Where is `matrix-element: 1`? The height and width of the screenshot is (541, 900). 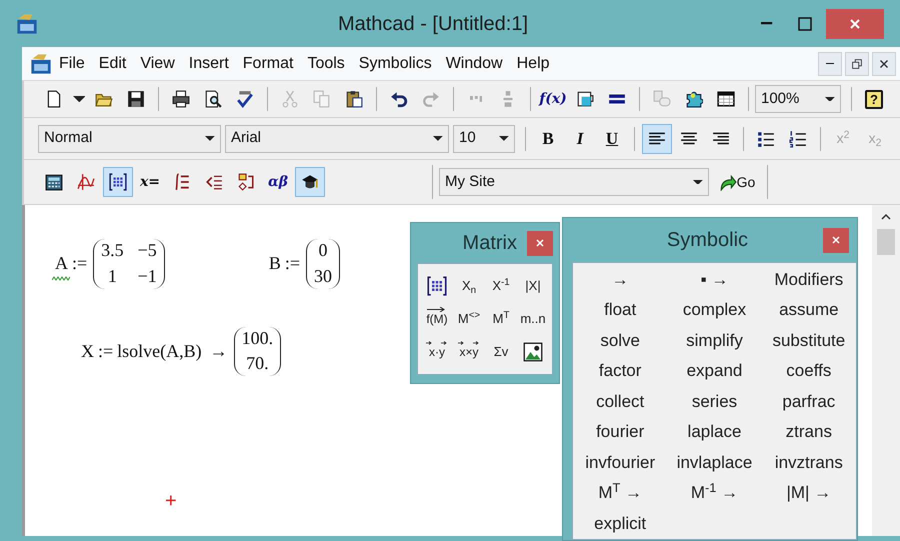
matrix-element: 1 is located at coordinates (112, 276).